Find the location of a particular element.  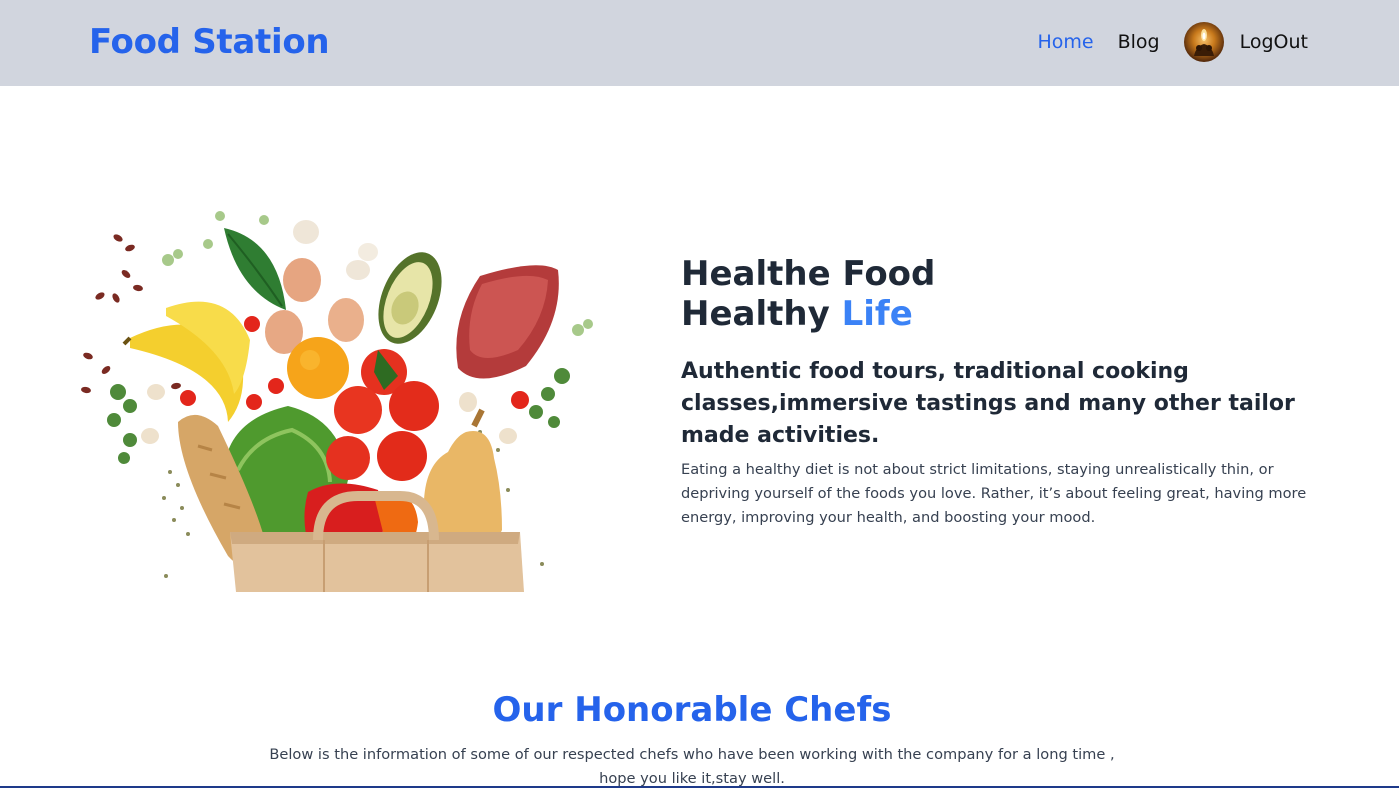

hero-title-line1: Healthe Food is located at coordinates (808, 274).